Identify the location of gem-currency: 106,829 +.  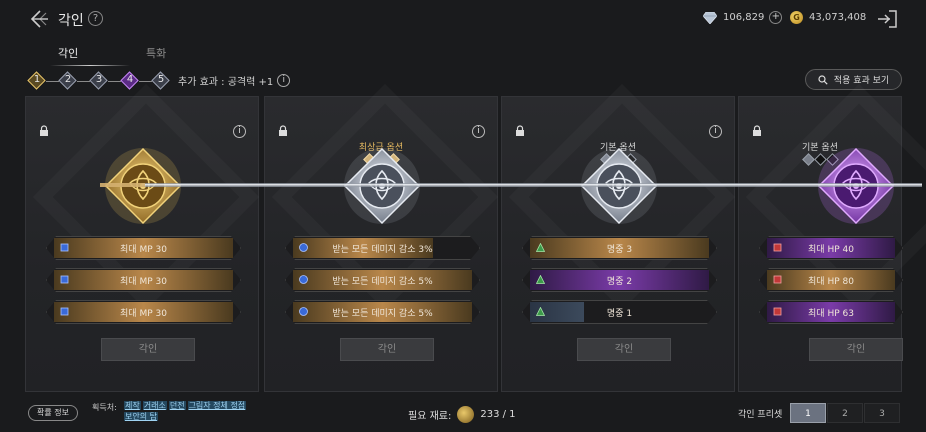
(743, 17).